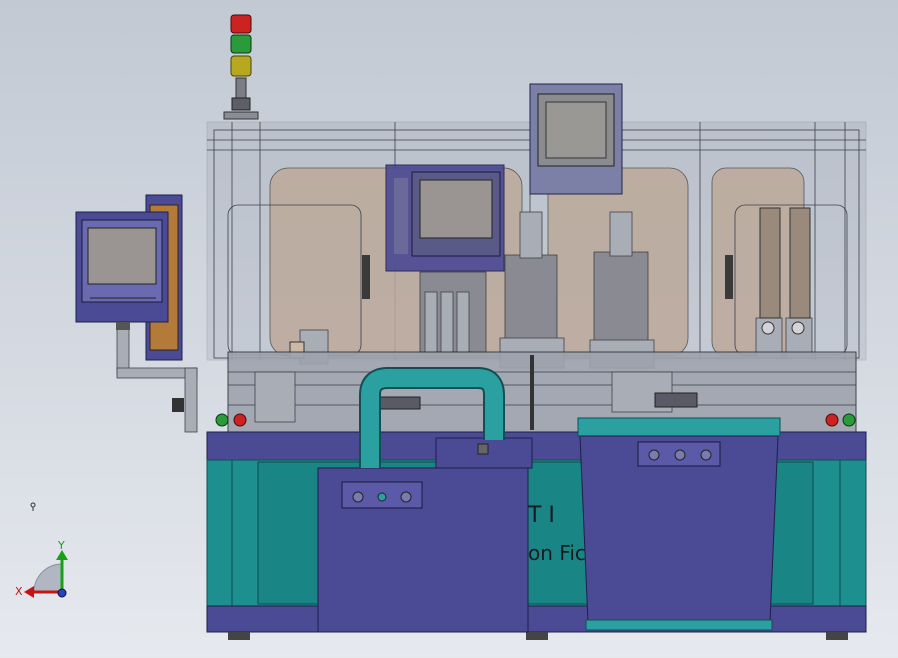  What do you see at coordinates (241, 24) in the screenshot?
I see `tower-red-lamp` at bounding box center [241, 24].